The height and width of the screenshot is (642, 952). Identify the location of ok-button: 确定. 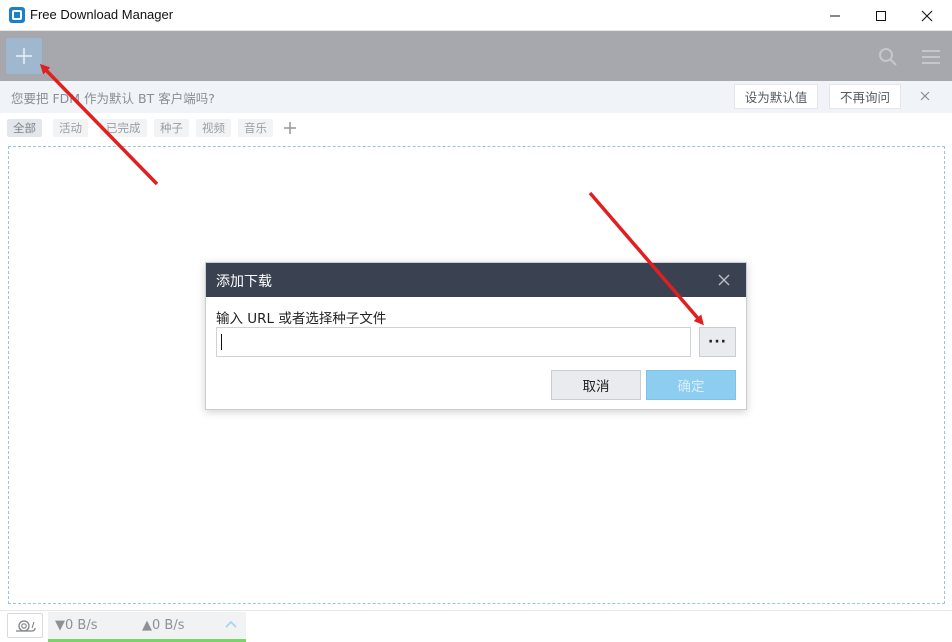
(691, 385).